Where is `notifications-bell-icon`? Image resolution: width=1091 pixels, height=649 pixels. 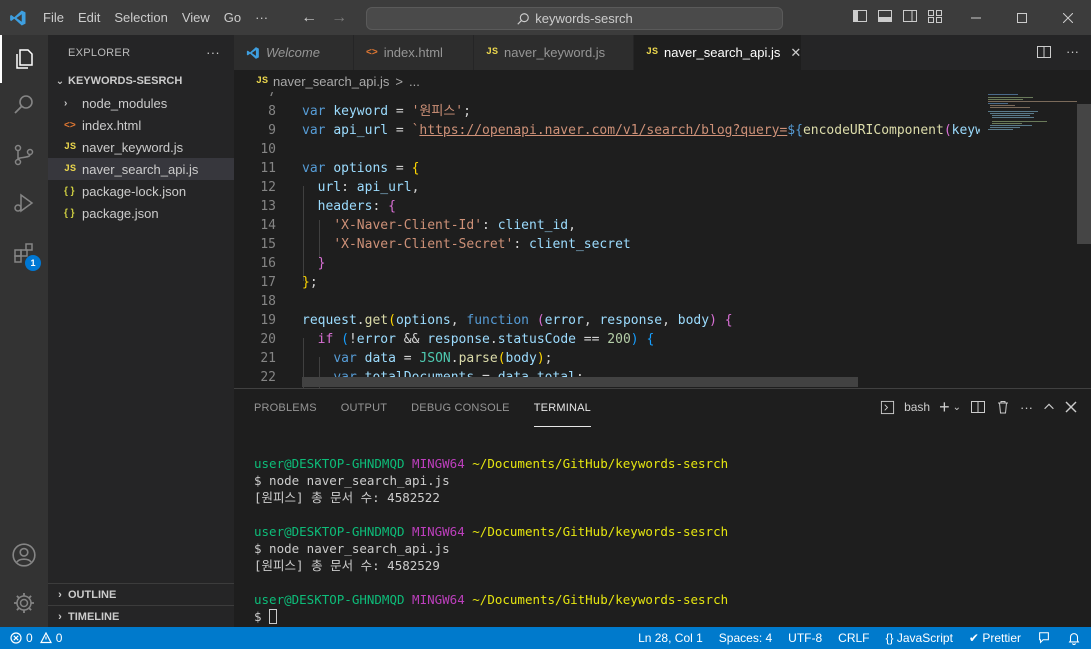
notifications-bell-icon is located at coordinates (1074, 638).